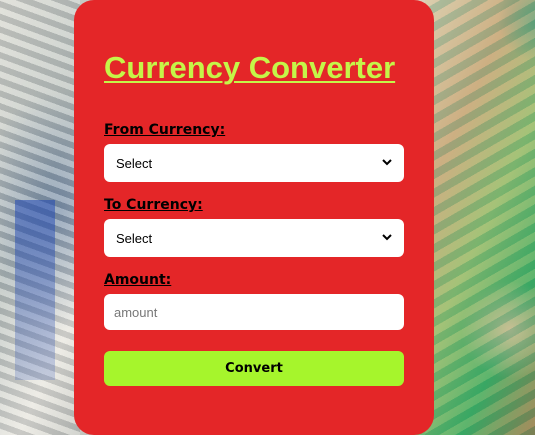  I want to click on amount-label: Amount:, so click(138, 280).